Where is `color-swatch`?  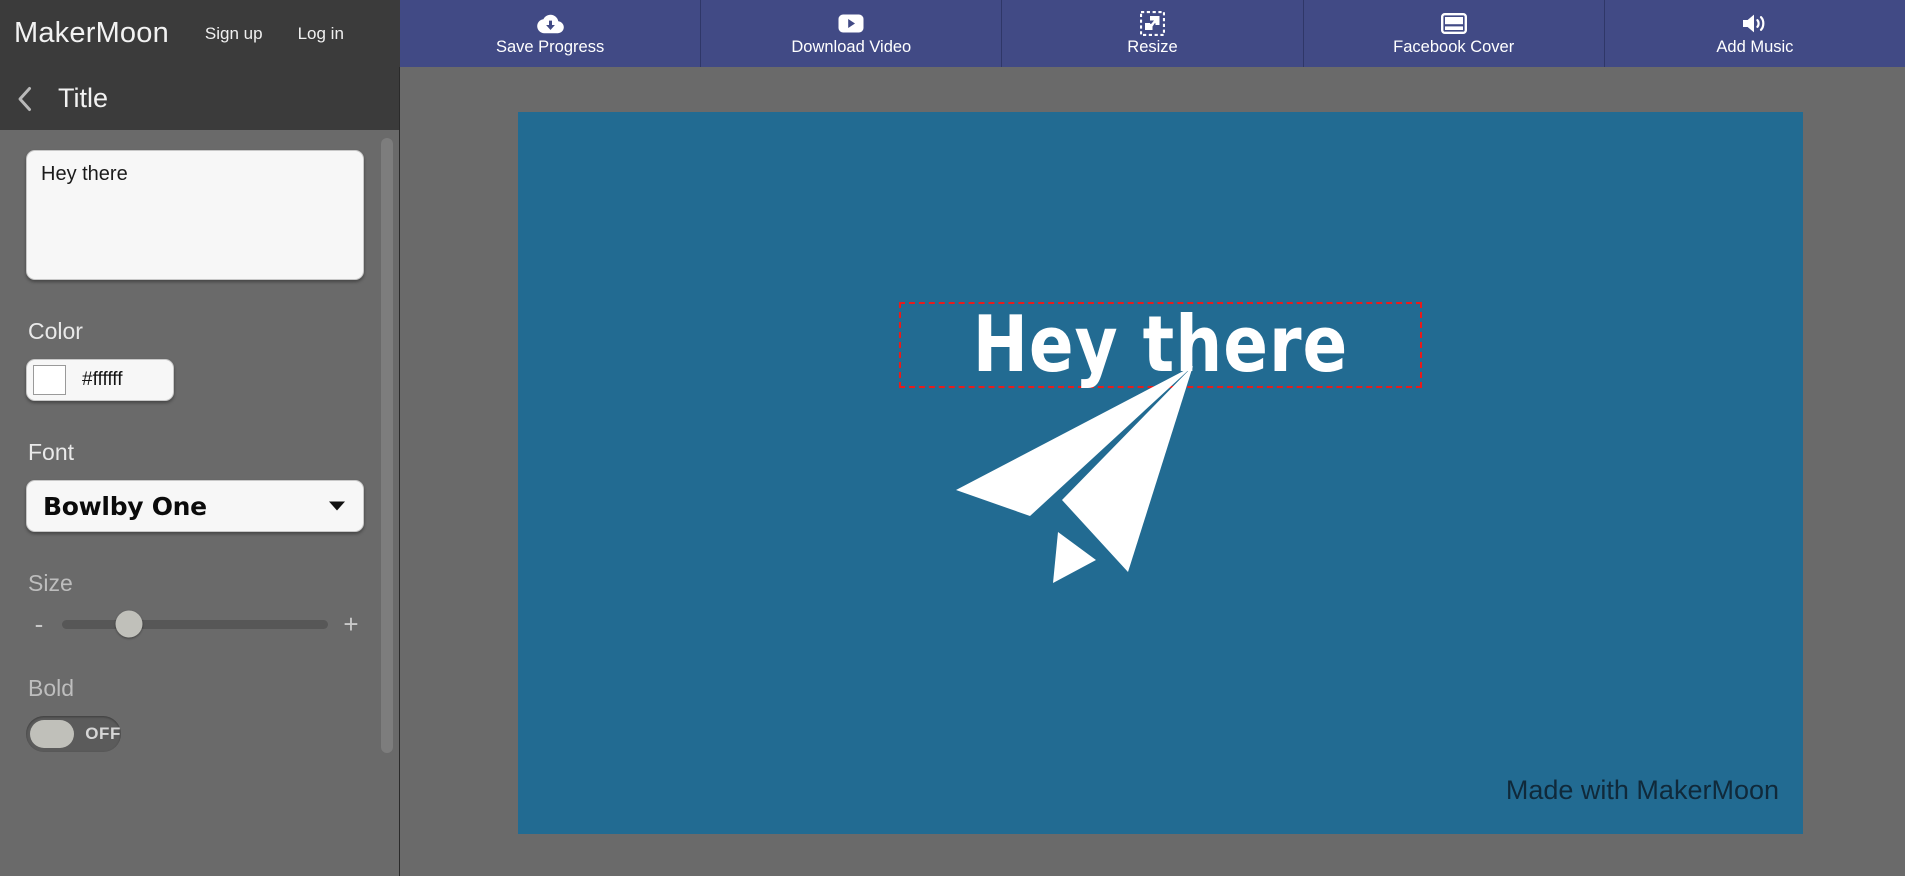 color-swatch is located at coordinates (49, 380).